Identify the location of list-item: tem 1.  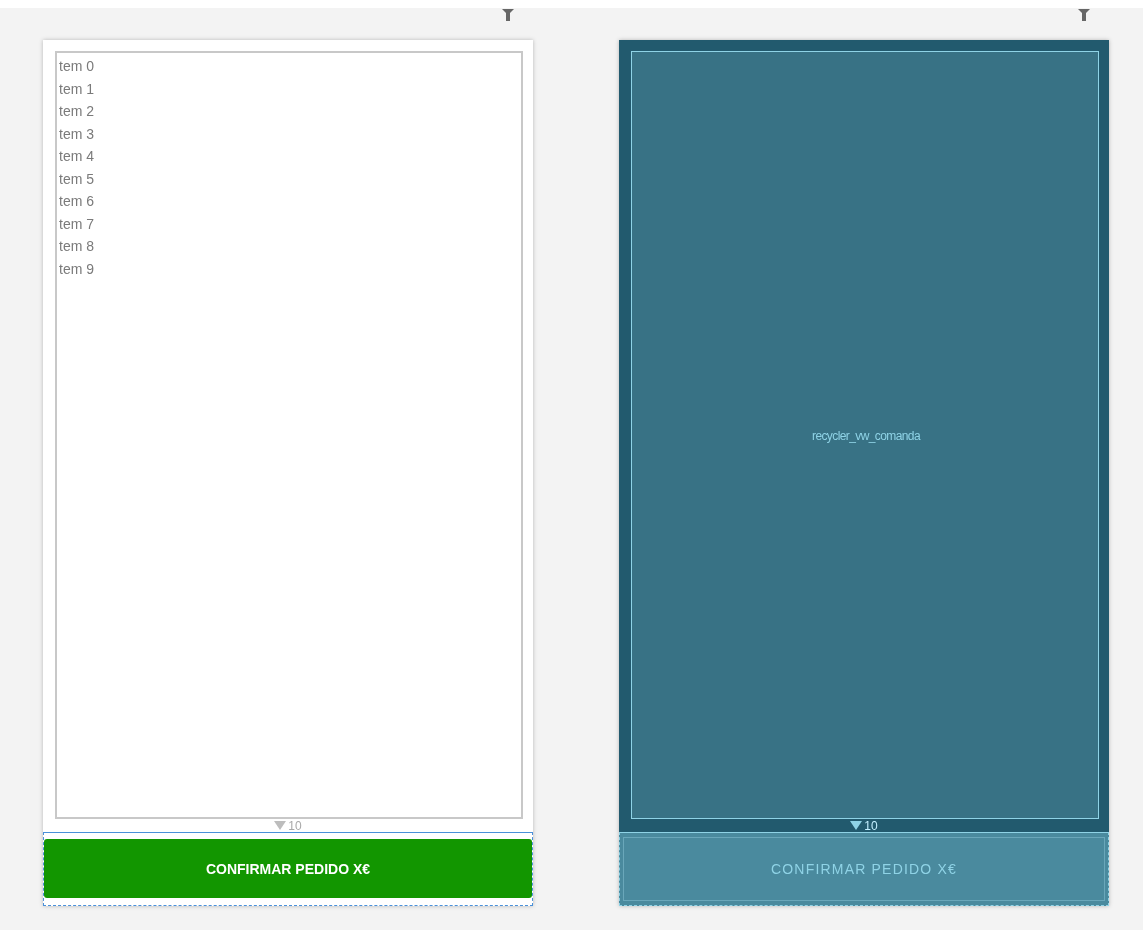
(77, 89).